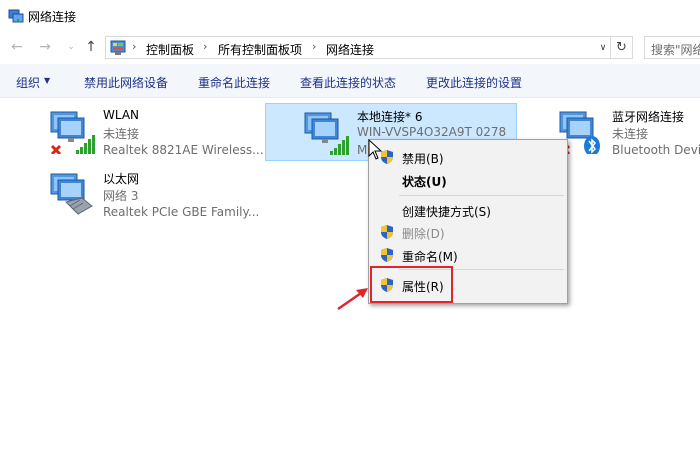  I want to click on command-bar: 组织 ▼ 禁用此网络设备 重命名此连接 查看此连接的状态 更改此连接的设置, so click(350, 81).